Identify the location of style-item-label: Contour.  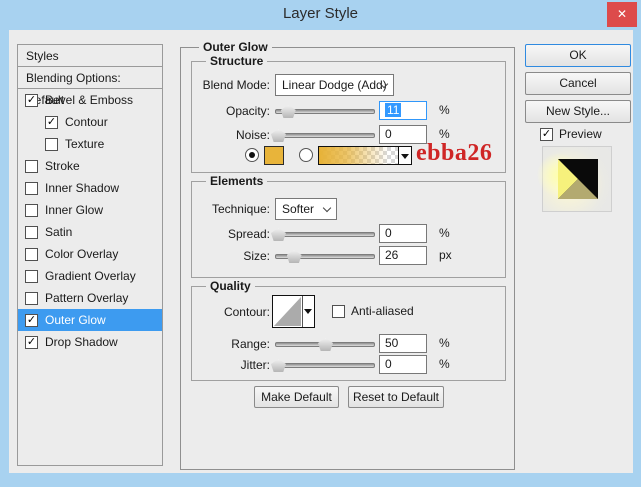
(86, 122).